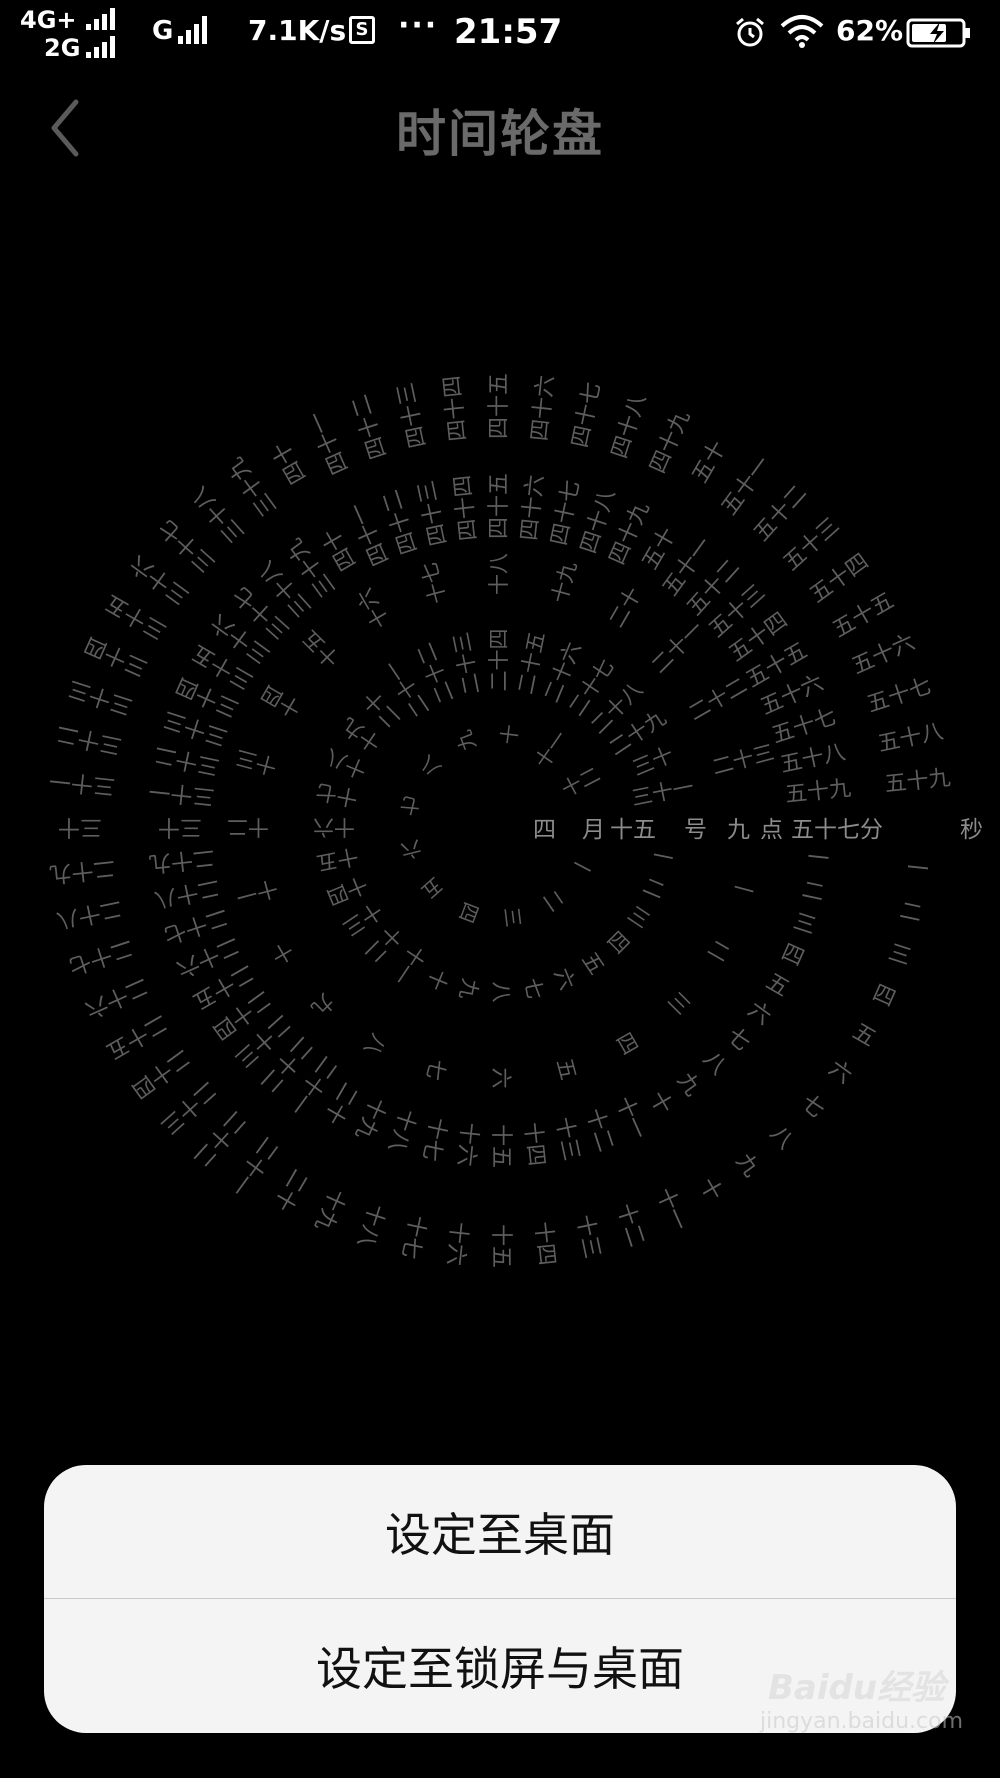 This screenshot has width=1000, height=1778. Describe the element at coordinates (630, 1225) in the screenshot. I see `seconds-ring-label: 十二` at that location.